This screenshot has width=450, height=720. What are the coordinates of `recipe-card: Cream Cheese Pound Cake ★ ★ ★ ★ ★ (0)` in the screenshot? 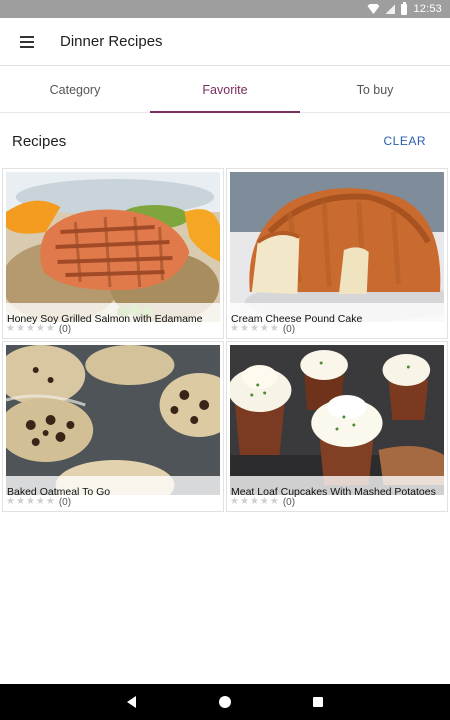 It's located at (337, 253).